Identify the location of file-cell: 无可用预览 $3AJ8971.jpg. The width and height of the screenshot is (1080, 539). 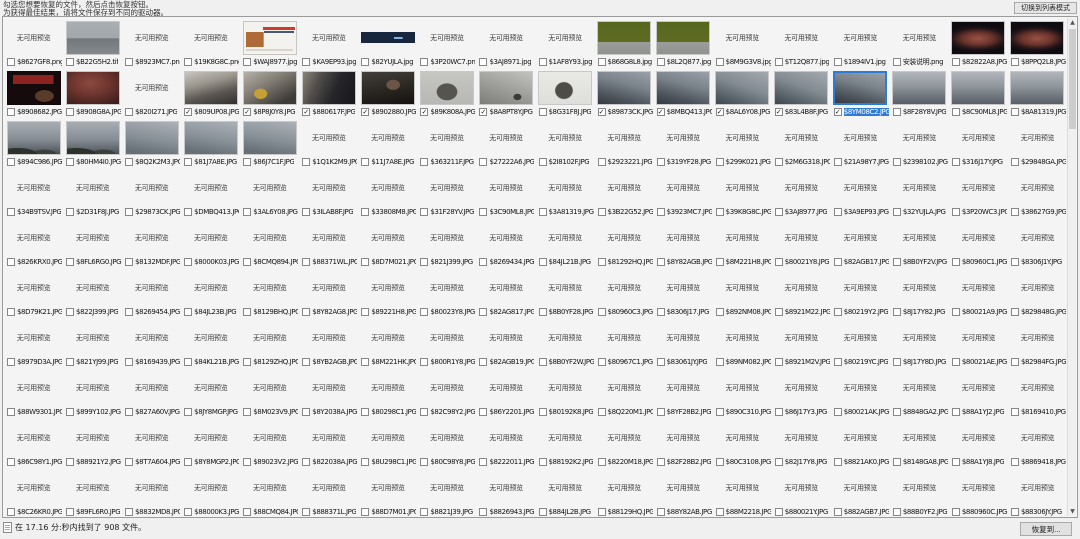
(505, 44).